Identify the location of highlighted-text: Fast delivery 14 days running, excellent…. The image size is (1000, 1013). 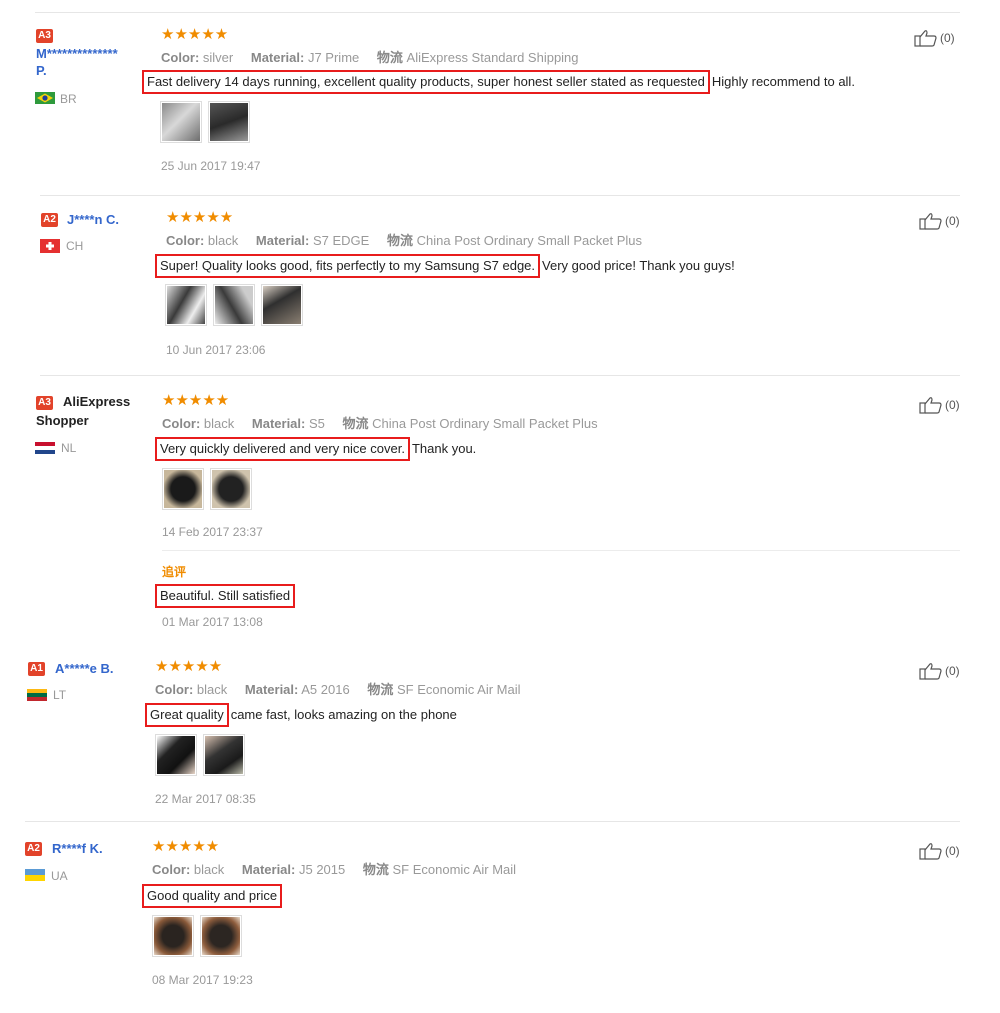
(426, 82).